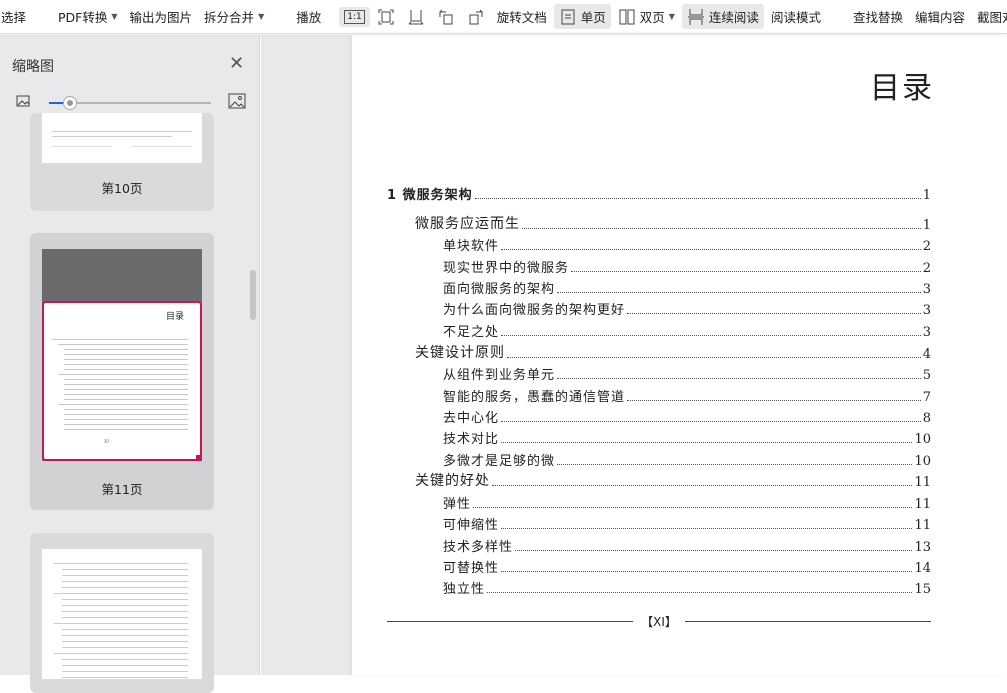 The height and width of the screenshot is (693, 1007). I want to click on fit-page-button, so click(386, 17).